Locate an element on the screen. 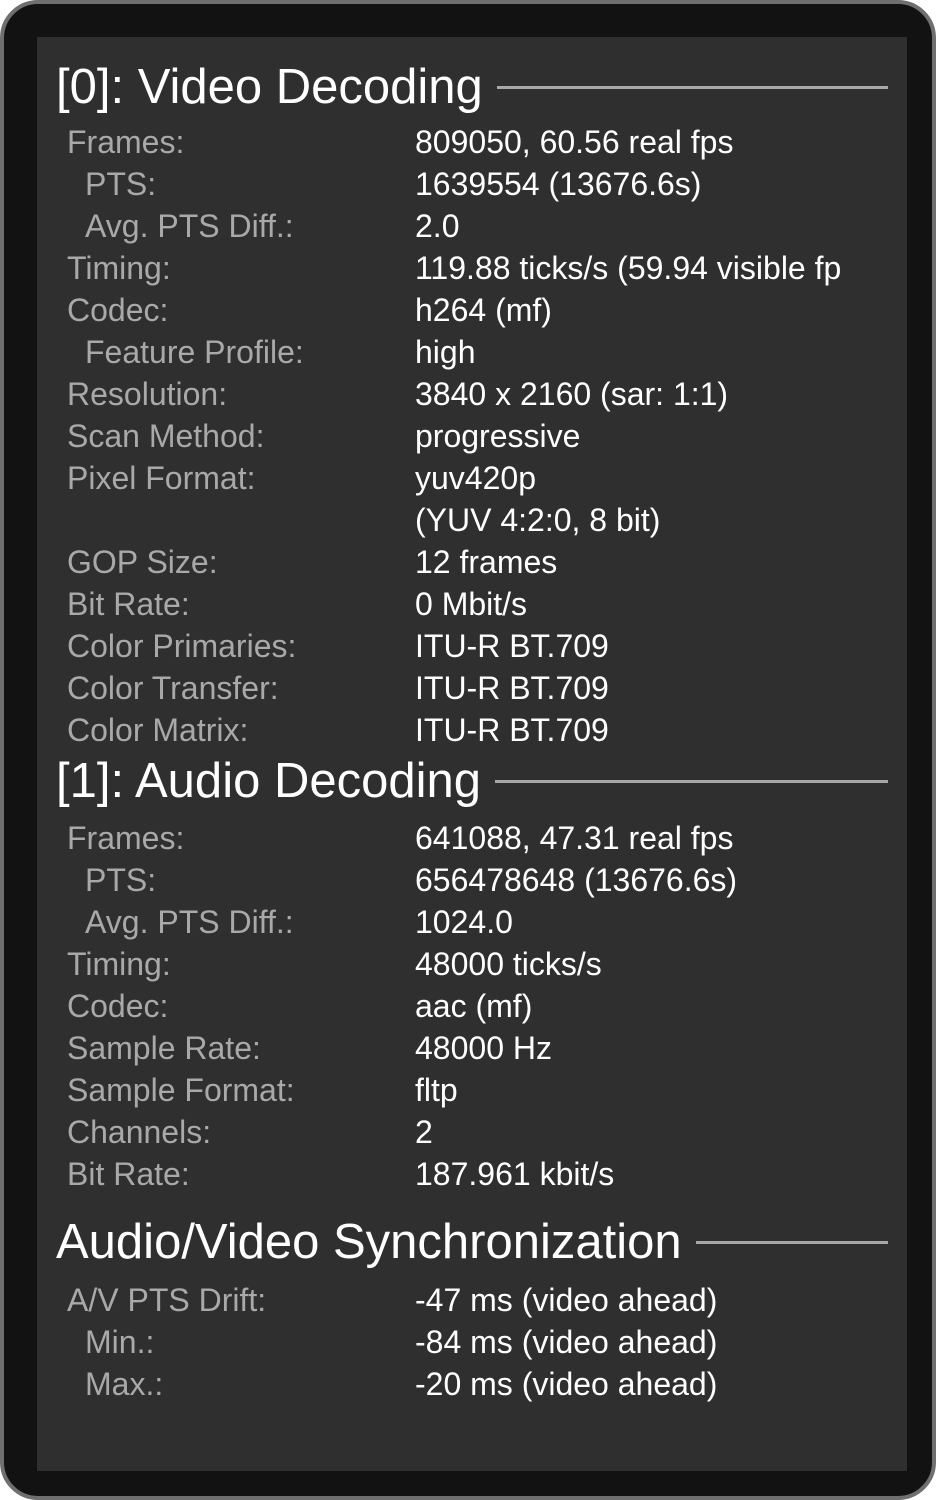  stat-row: Channels: 2 is located at coordinates (472, 1132).